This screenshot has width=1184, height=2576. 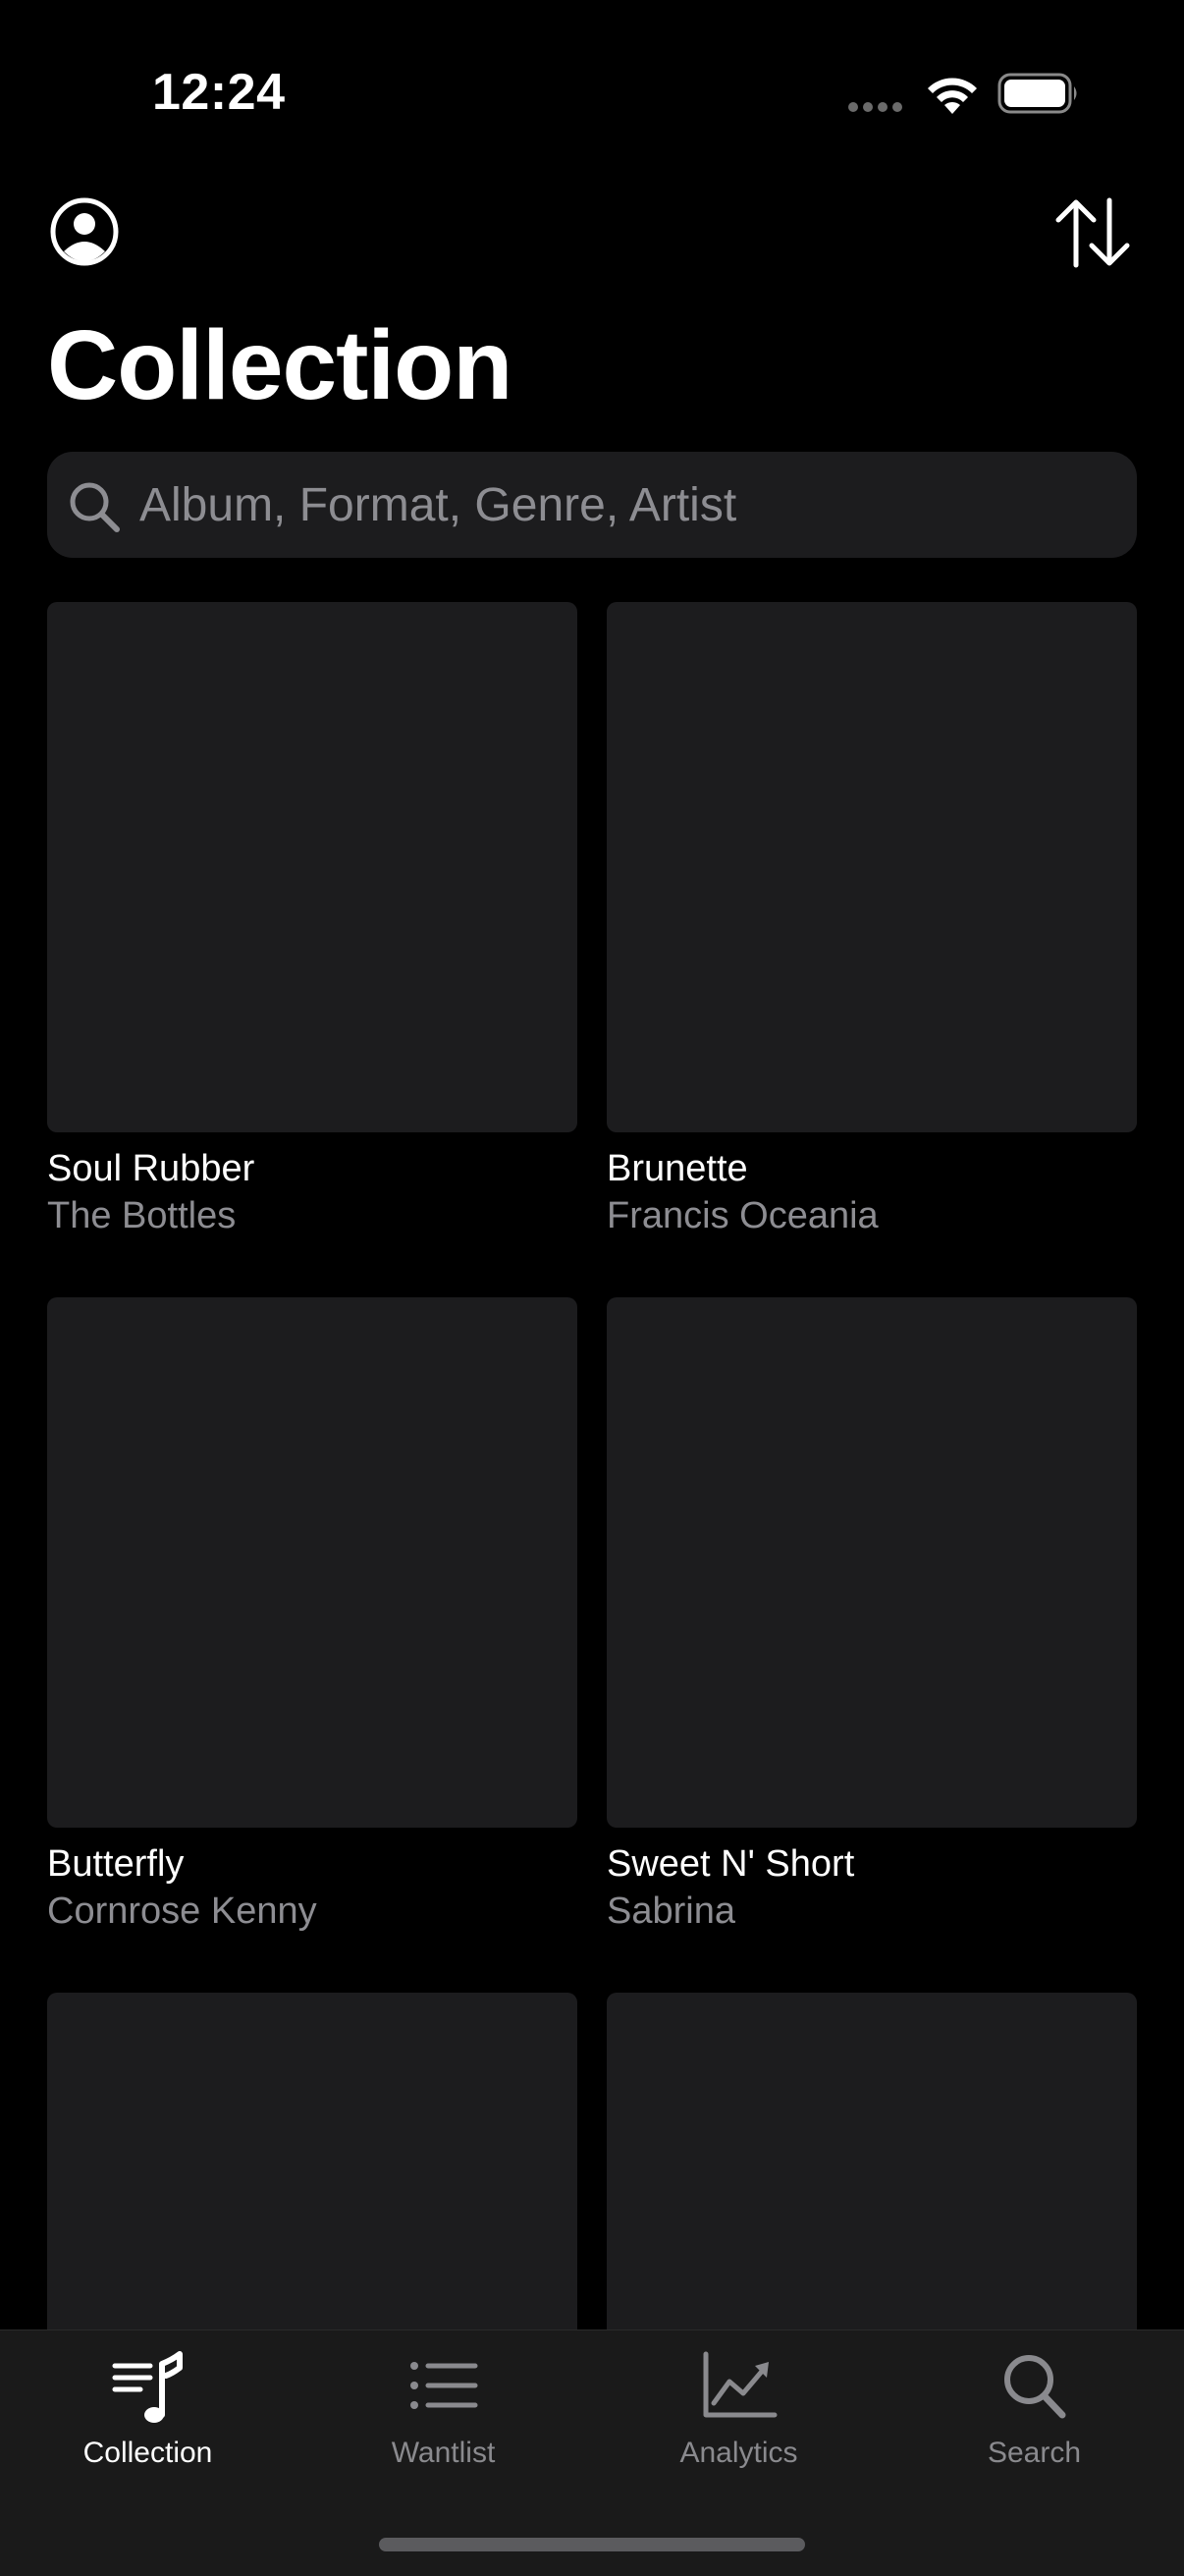 I want to click on wifi-icon, so click(x=952, y=96).